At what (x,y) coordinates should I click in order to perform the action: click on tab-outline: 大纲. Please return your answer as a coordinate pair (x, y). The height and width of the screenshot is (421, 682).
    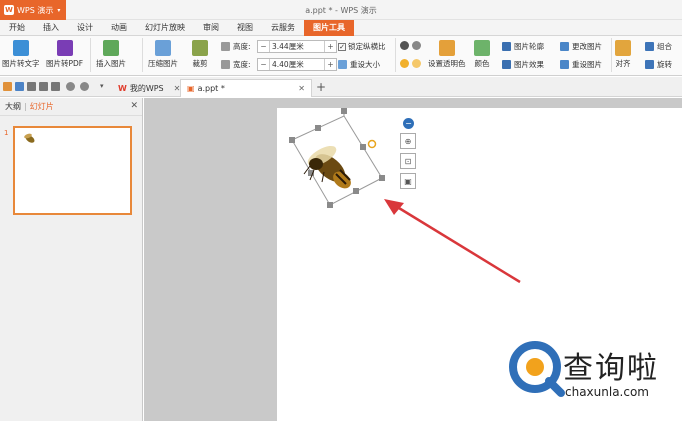
    Looking at the image, I should click on (13, 106).